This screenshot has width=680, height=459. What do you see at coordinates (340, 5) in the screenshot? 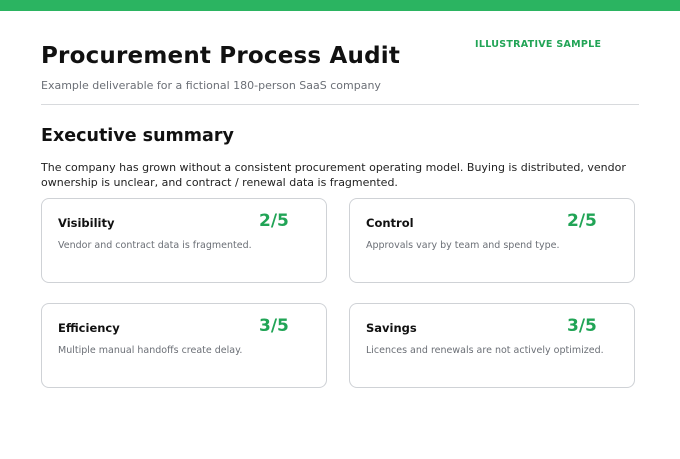
I see `accent-top-bar` at bounding box center [340, 5].